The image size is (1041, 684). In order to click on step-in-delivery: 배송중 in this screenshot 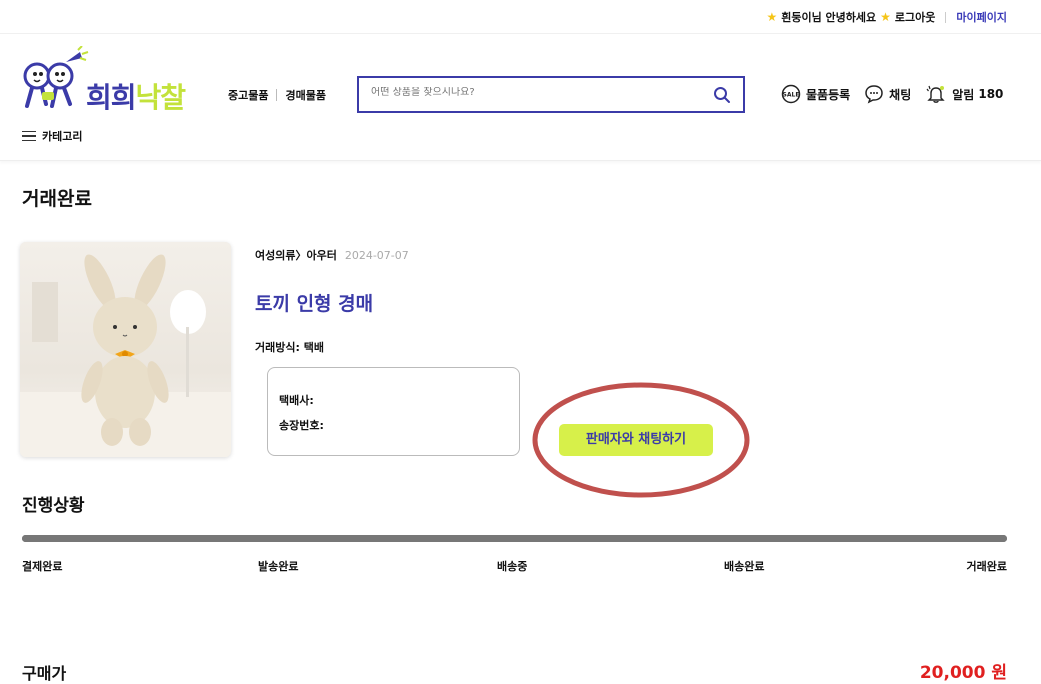, I will do `click(512, 566)`.